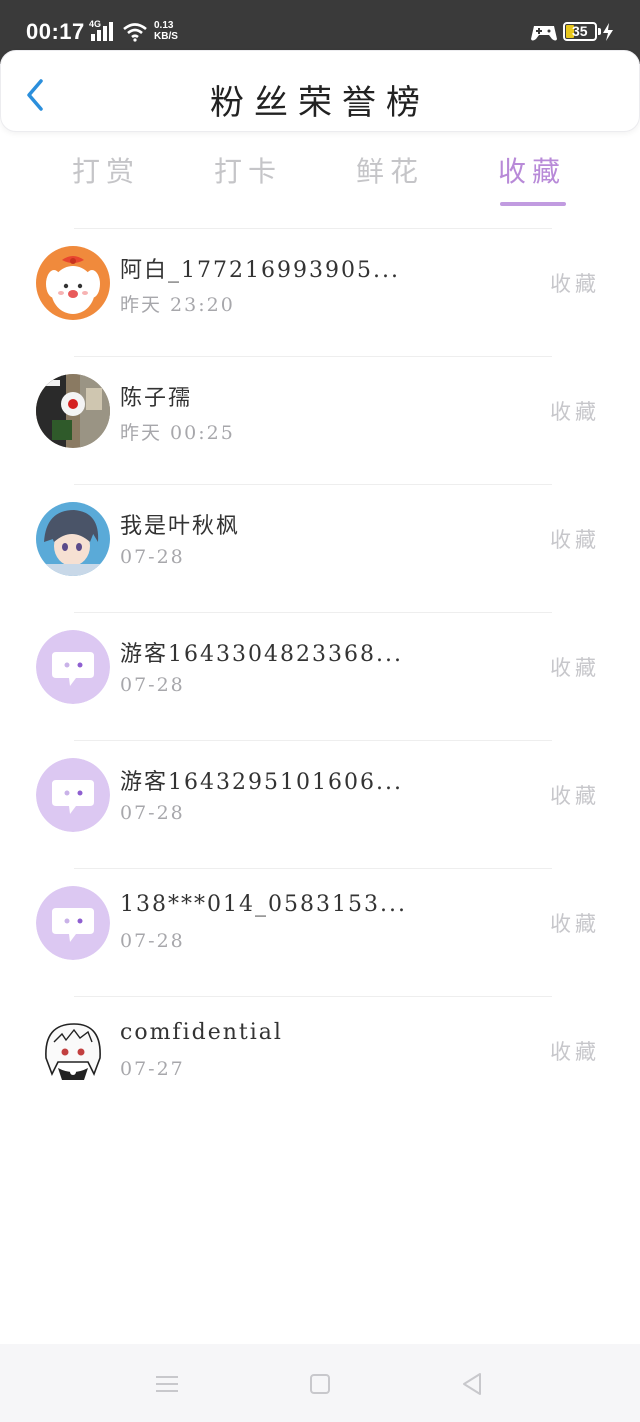  Describe the element at coordinates (166, 36) in the screenshot. I see `network-speed-unit: KB/S` at that location.